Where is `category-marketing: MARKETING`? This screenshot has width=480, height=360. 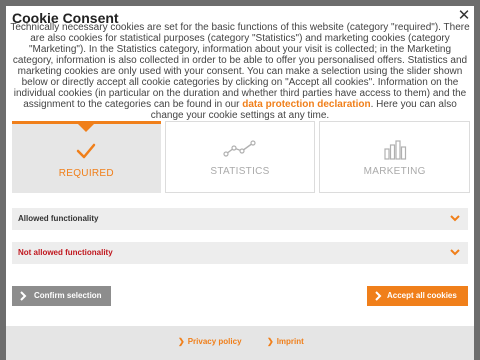
category-marketing: MARKETING is located at coordinates (395, 157).